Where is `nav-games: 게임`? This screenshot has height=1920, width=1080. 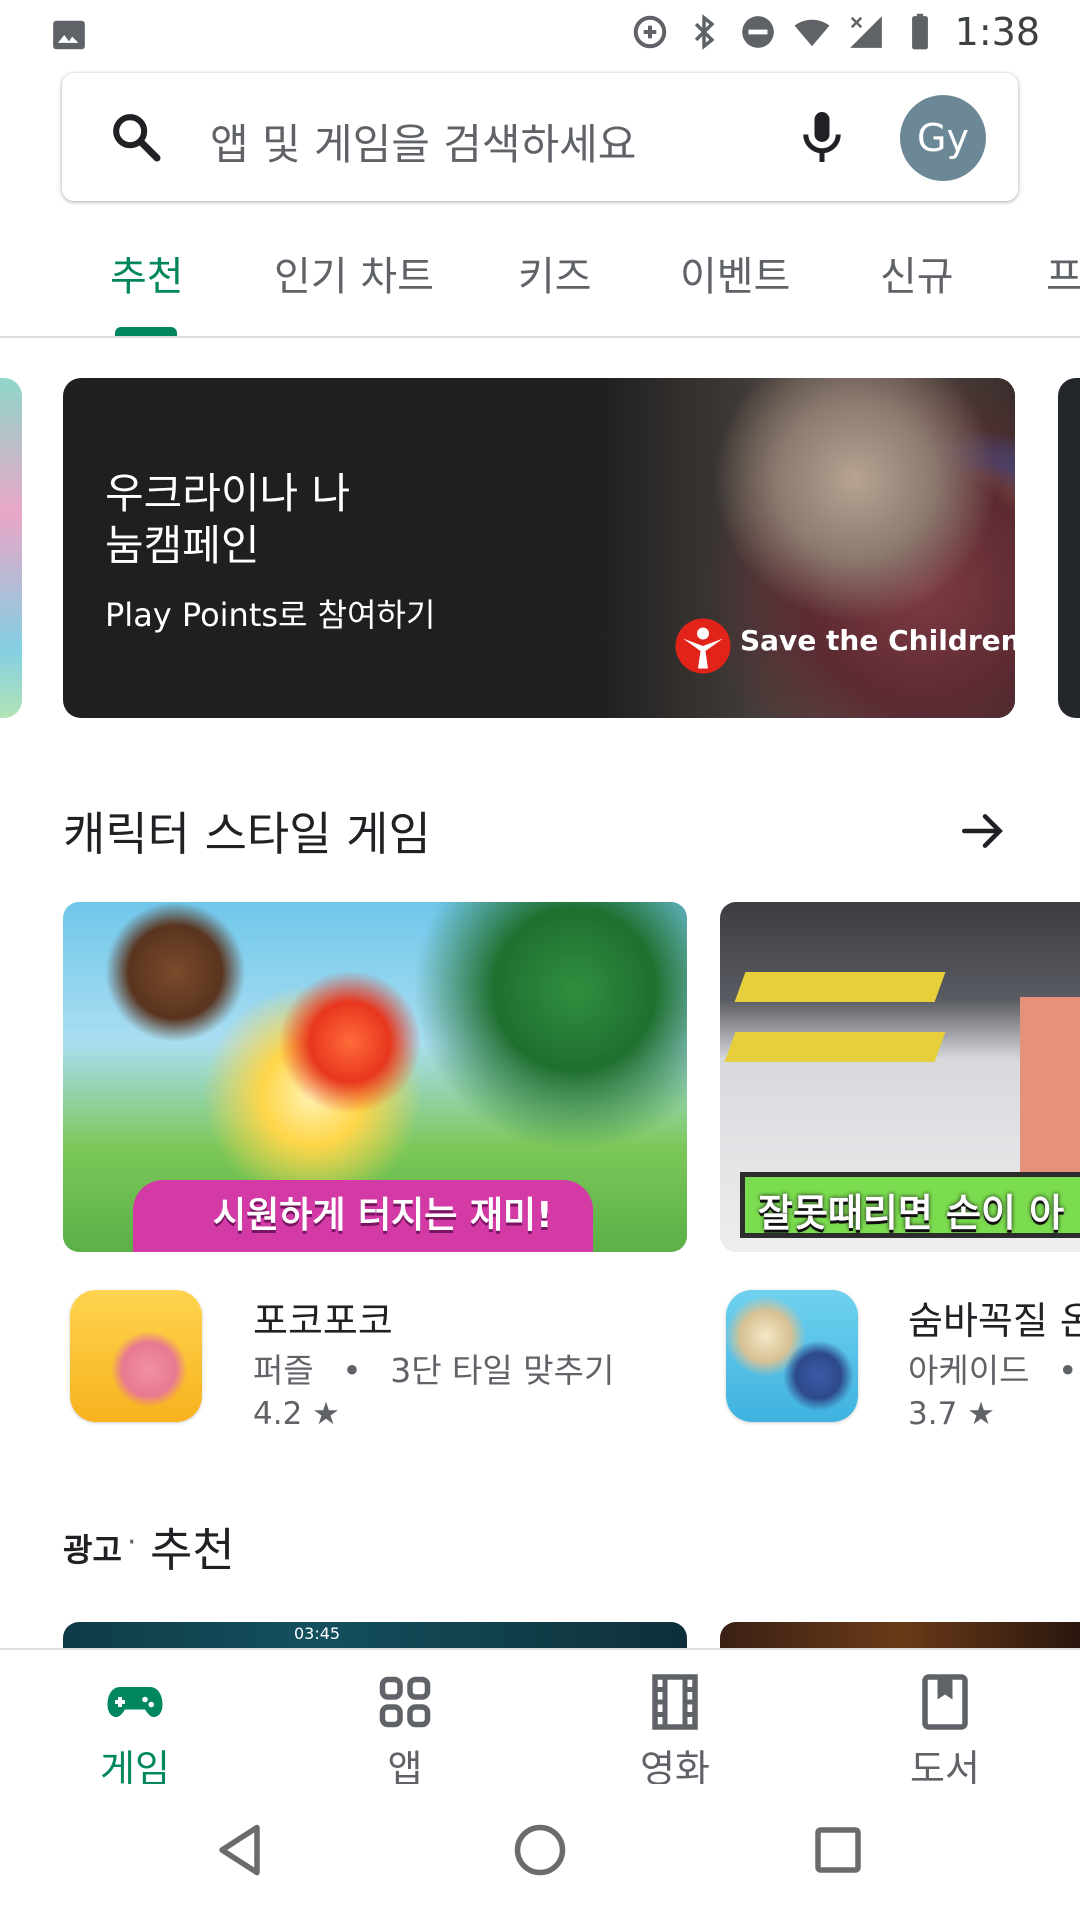 nav-games: 게임 is located at coordinates (135, 1720).